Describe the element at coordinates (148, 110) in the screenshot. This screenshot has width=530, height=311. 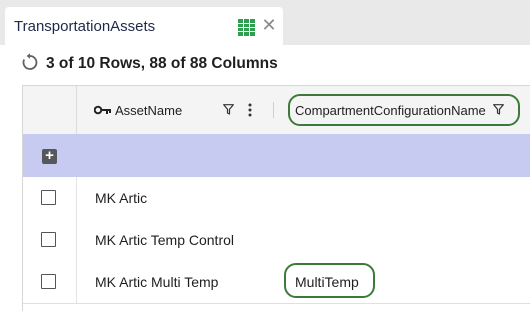
I see `column-header-assetname: AssetName` at that location.